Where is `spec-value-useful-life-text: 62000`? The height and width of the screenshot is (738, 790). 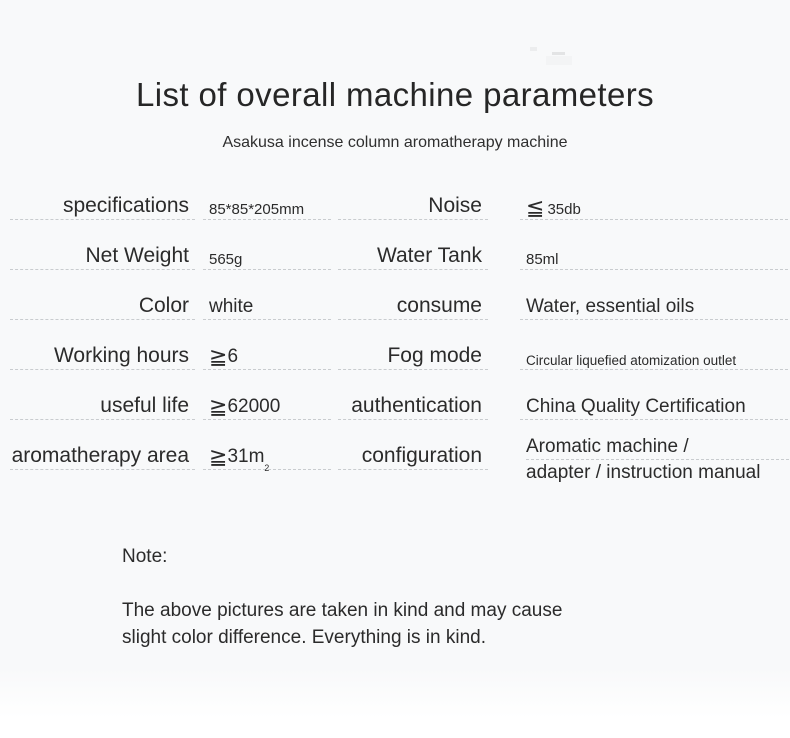 spec-value-useful-life-text: 62000 is located at coordinates (254, 406).